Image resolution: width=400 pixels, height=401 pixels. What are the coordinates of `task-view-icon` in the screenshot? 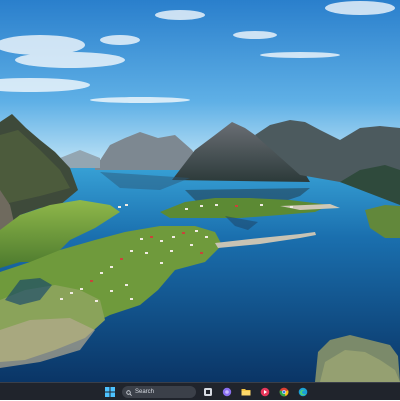 It's located at (208, 392).